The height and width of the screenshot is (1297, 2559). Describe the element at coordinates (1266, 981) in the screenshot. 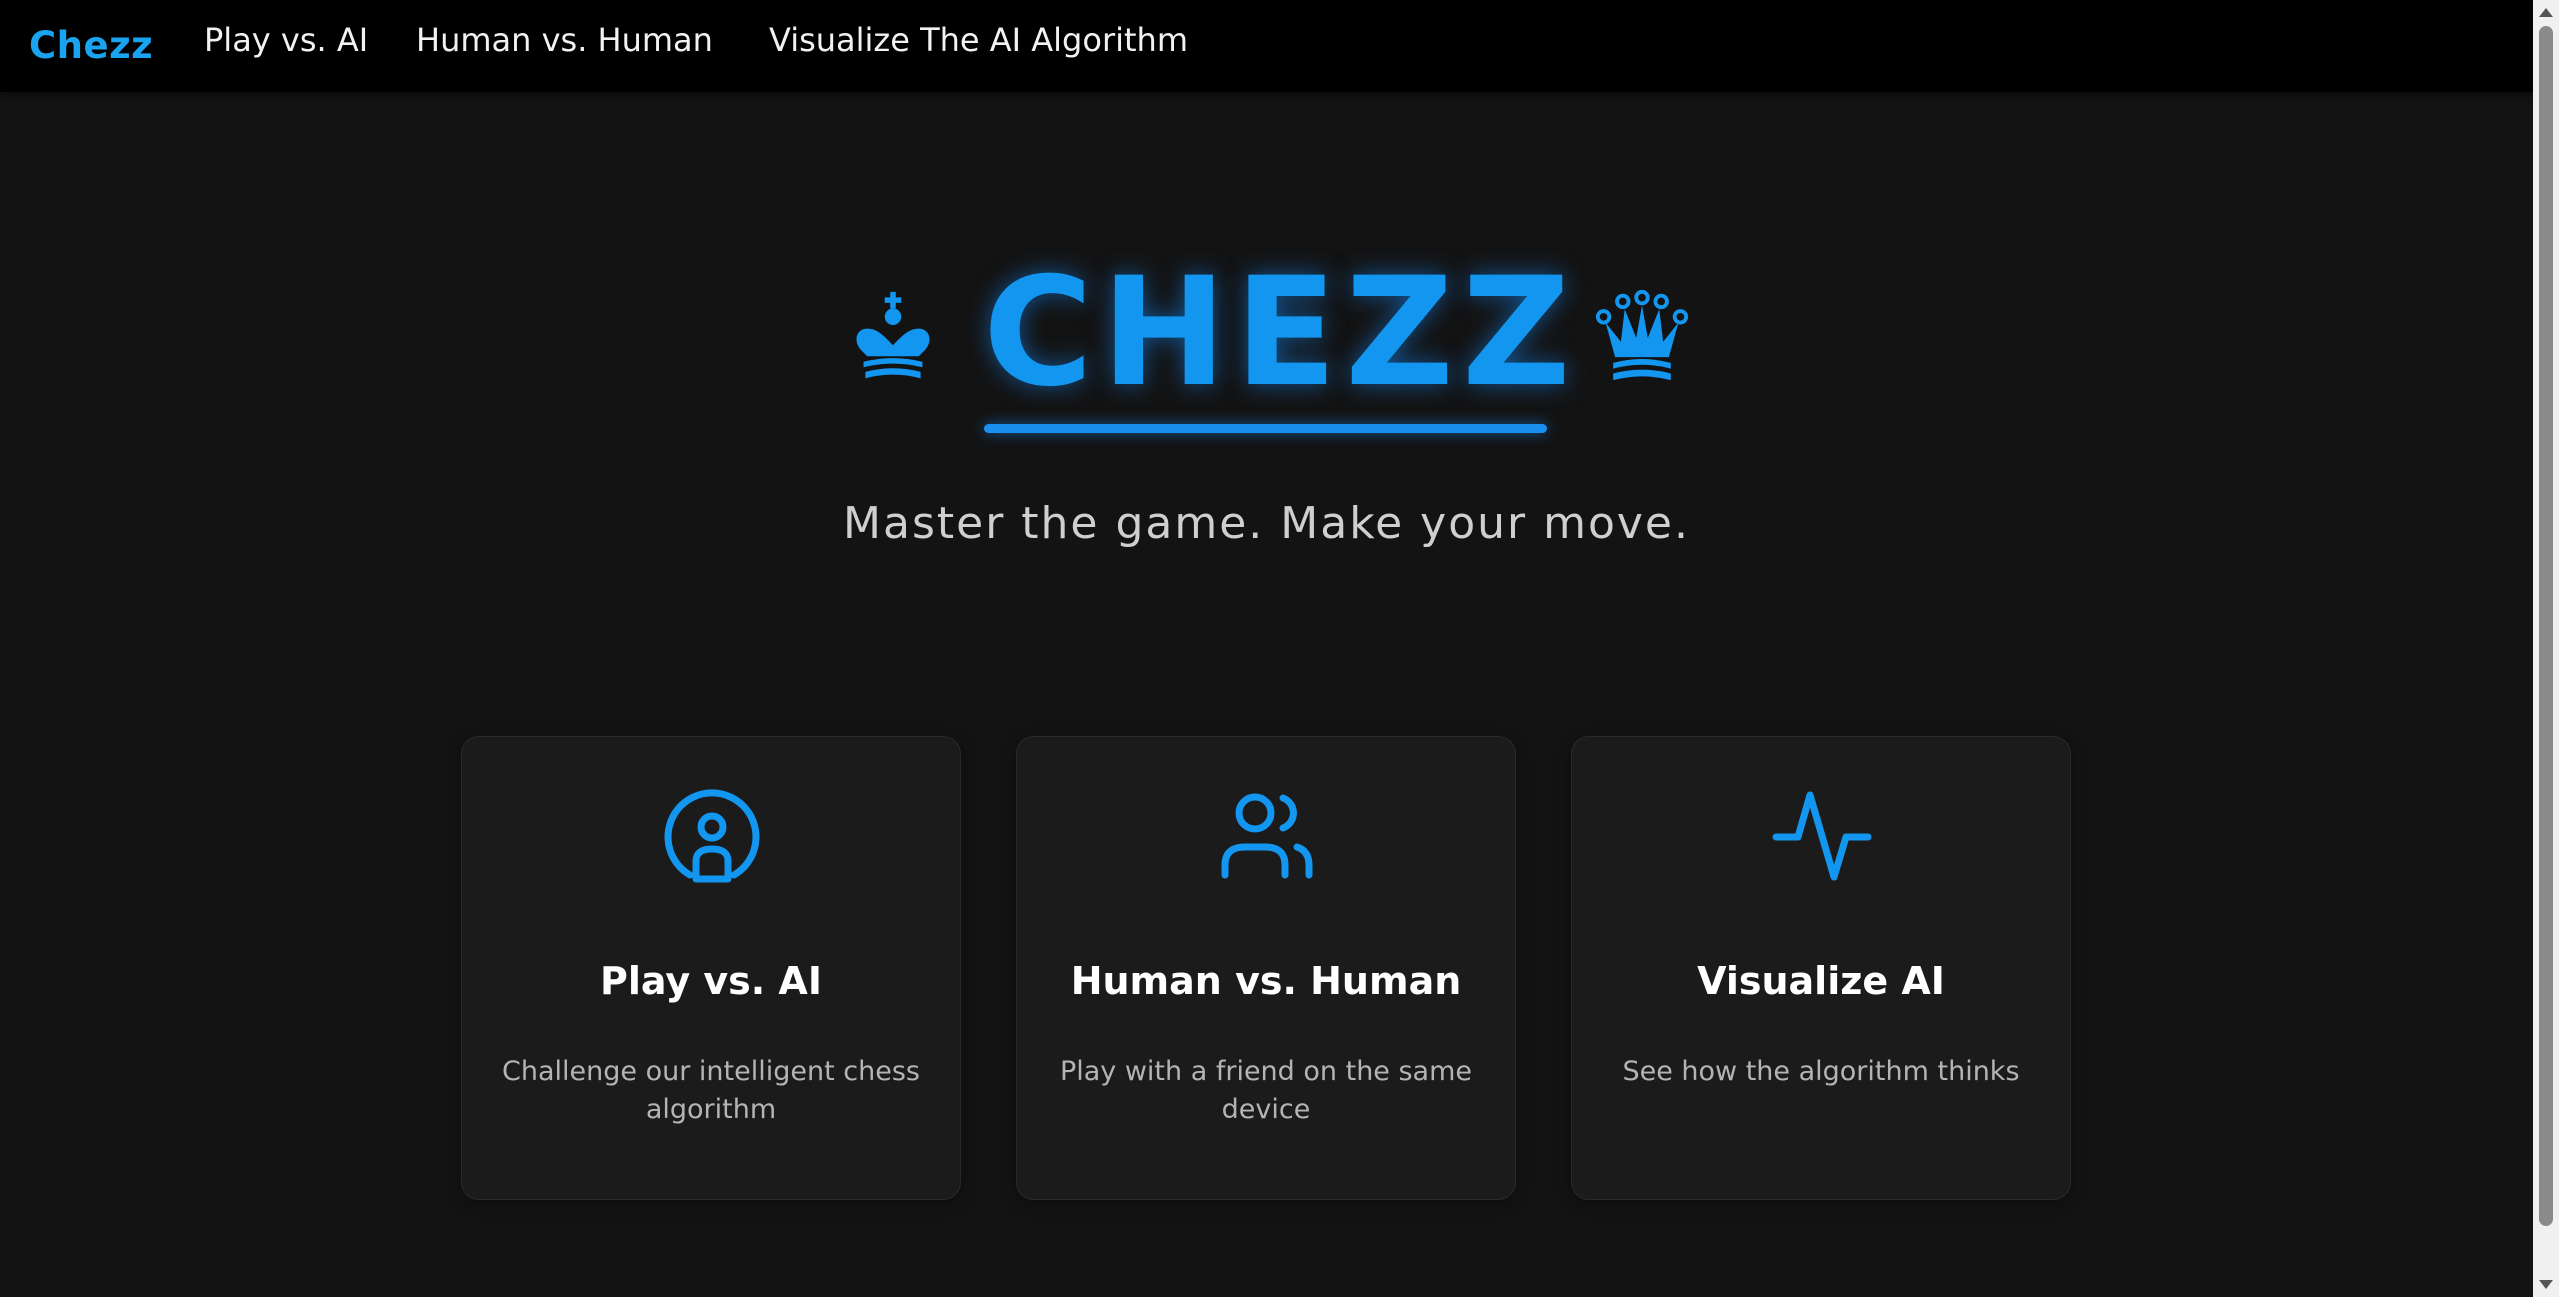

I see `card-title: Human vs. Human` at that location.